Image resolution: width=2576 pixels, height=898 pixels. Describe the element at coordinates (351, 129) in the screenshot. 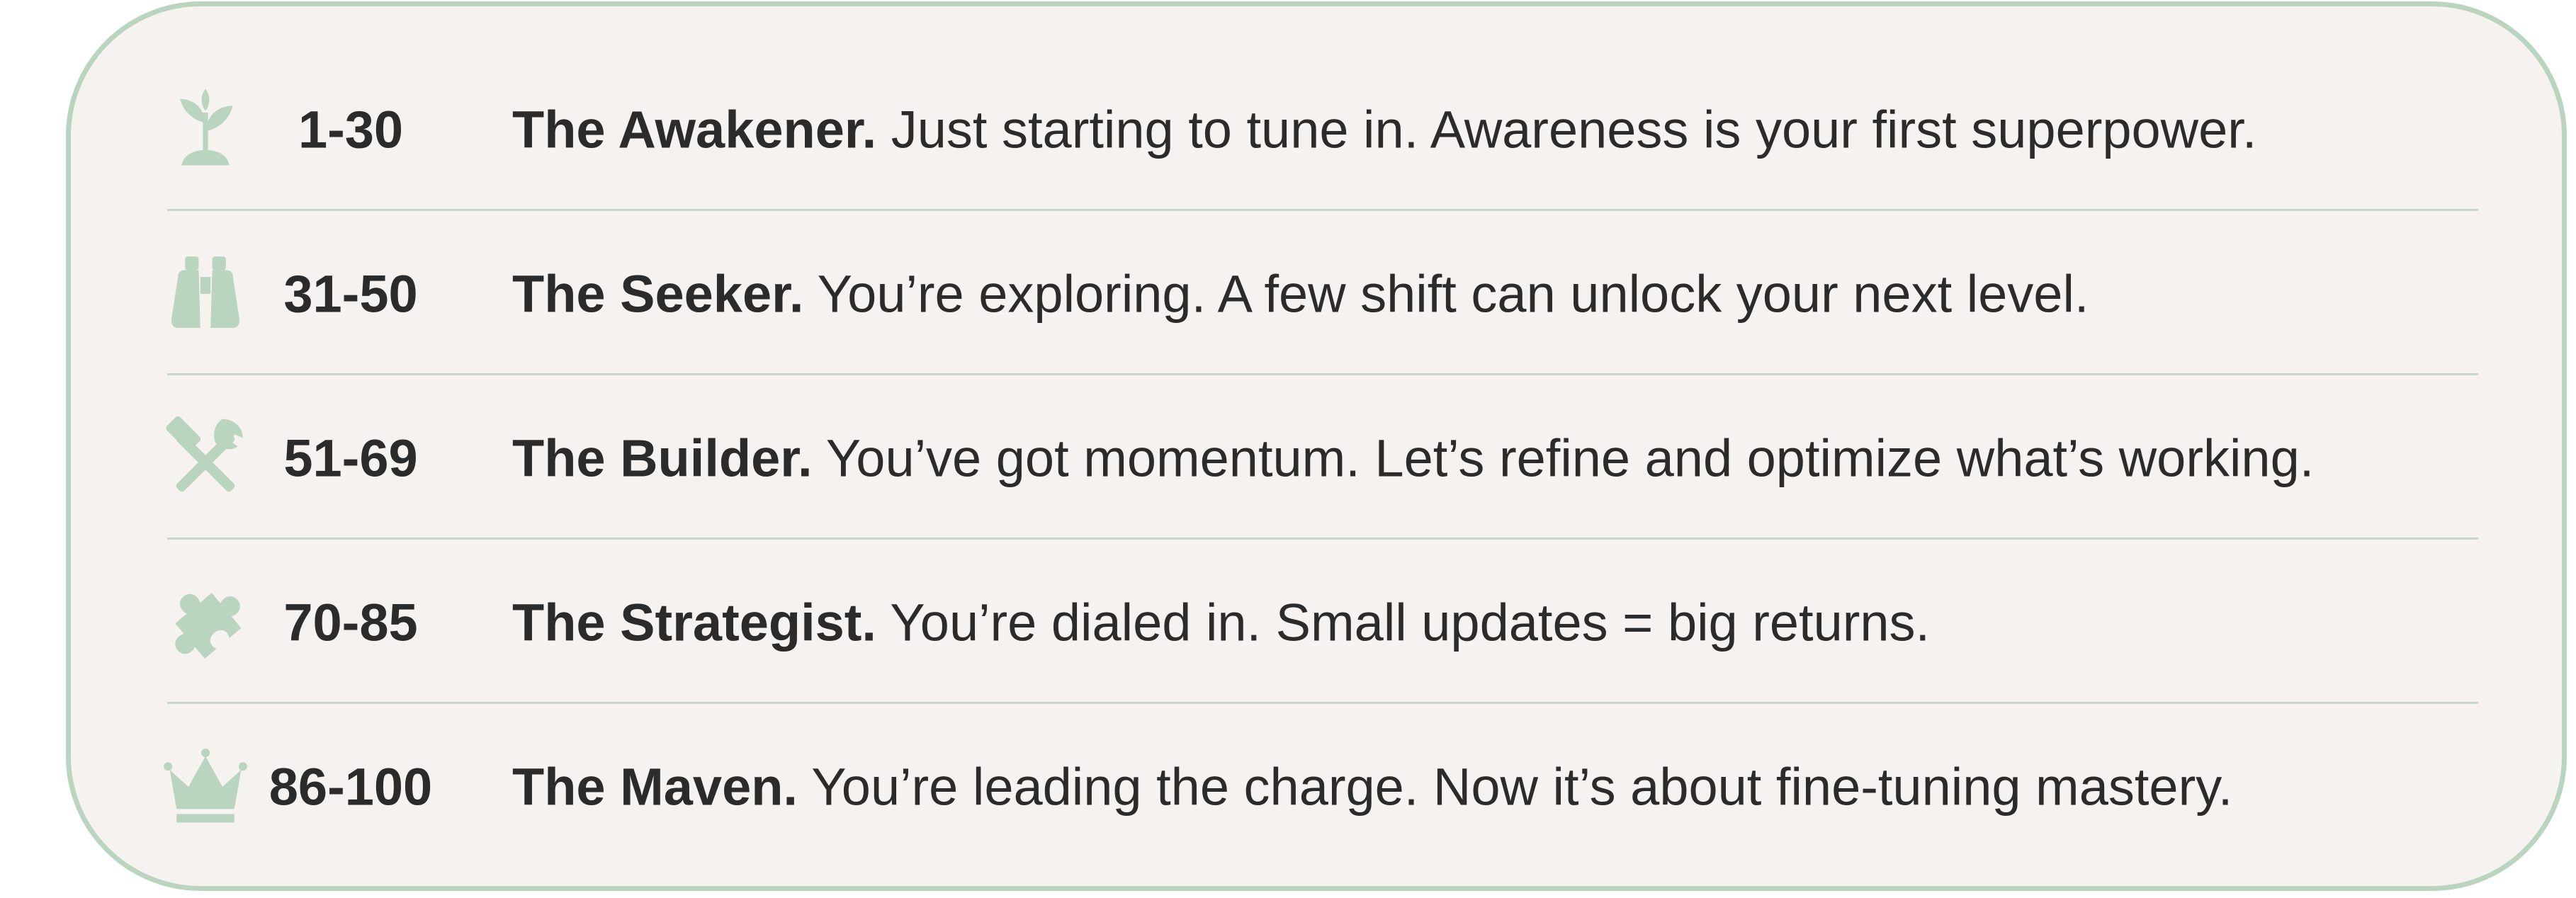

I see `score-range: 1-30` at that location.